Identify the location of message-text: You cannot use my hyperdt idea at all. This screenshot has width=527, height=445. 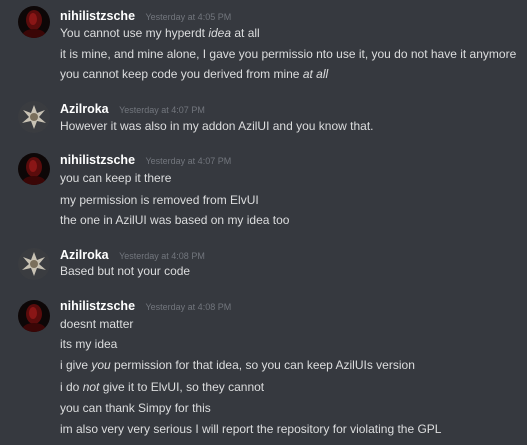
(160, 33).